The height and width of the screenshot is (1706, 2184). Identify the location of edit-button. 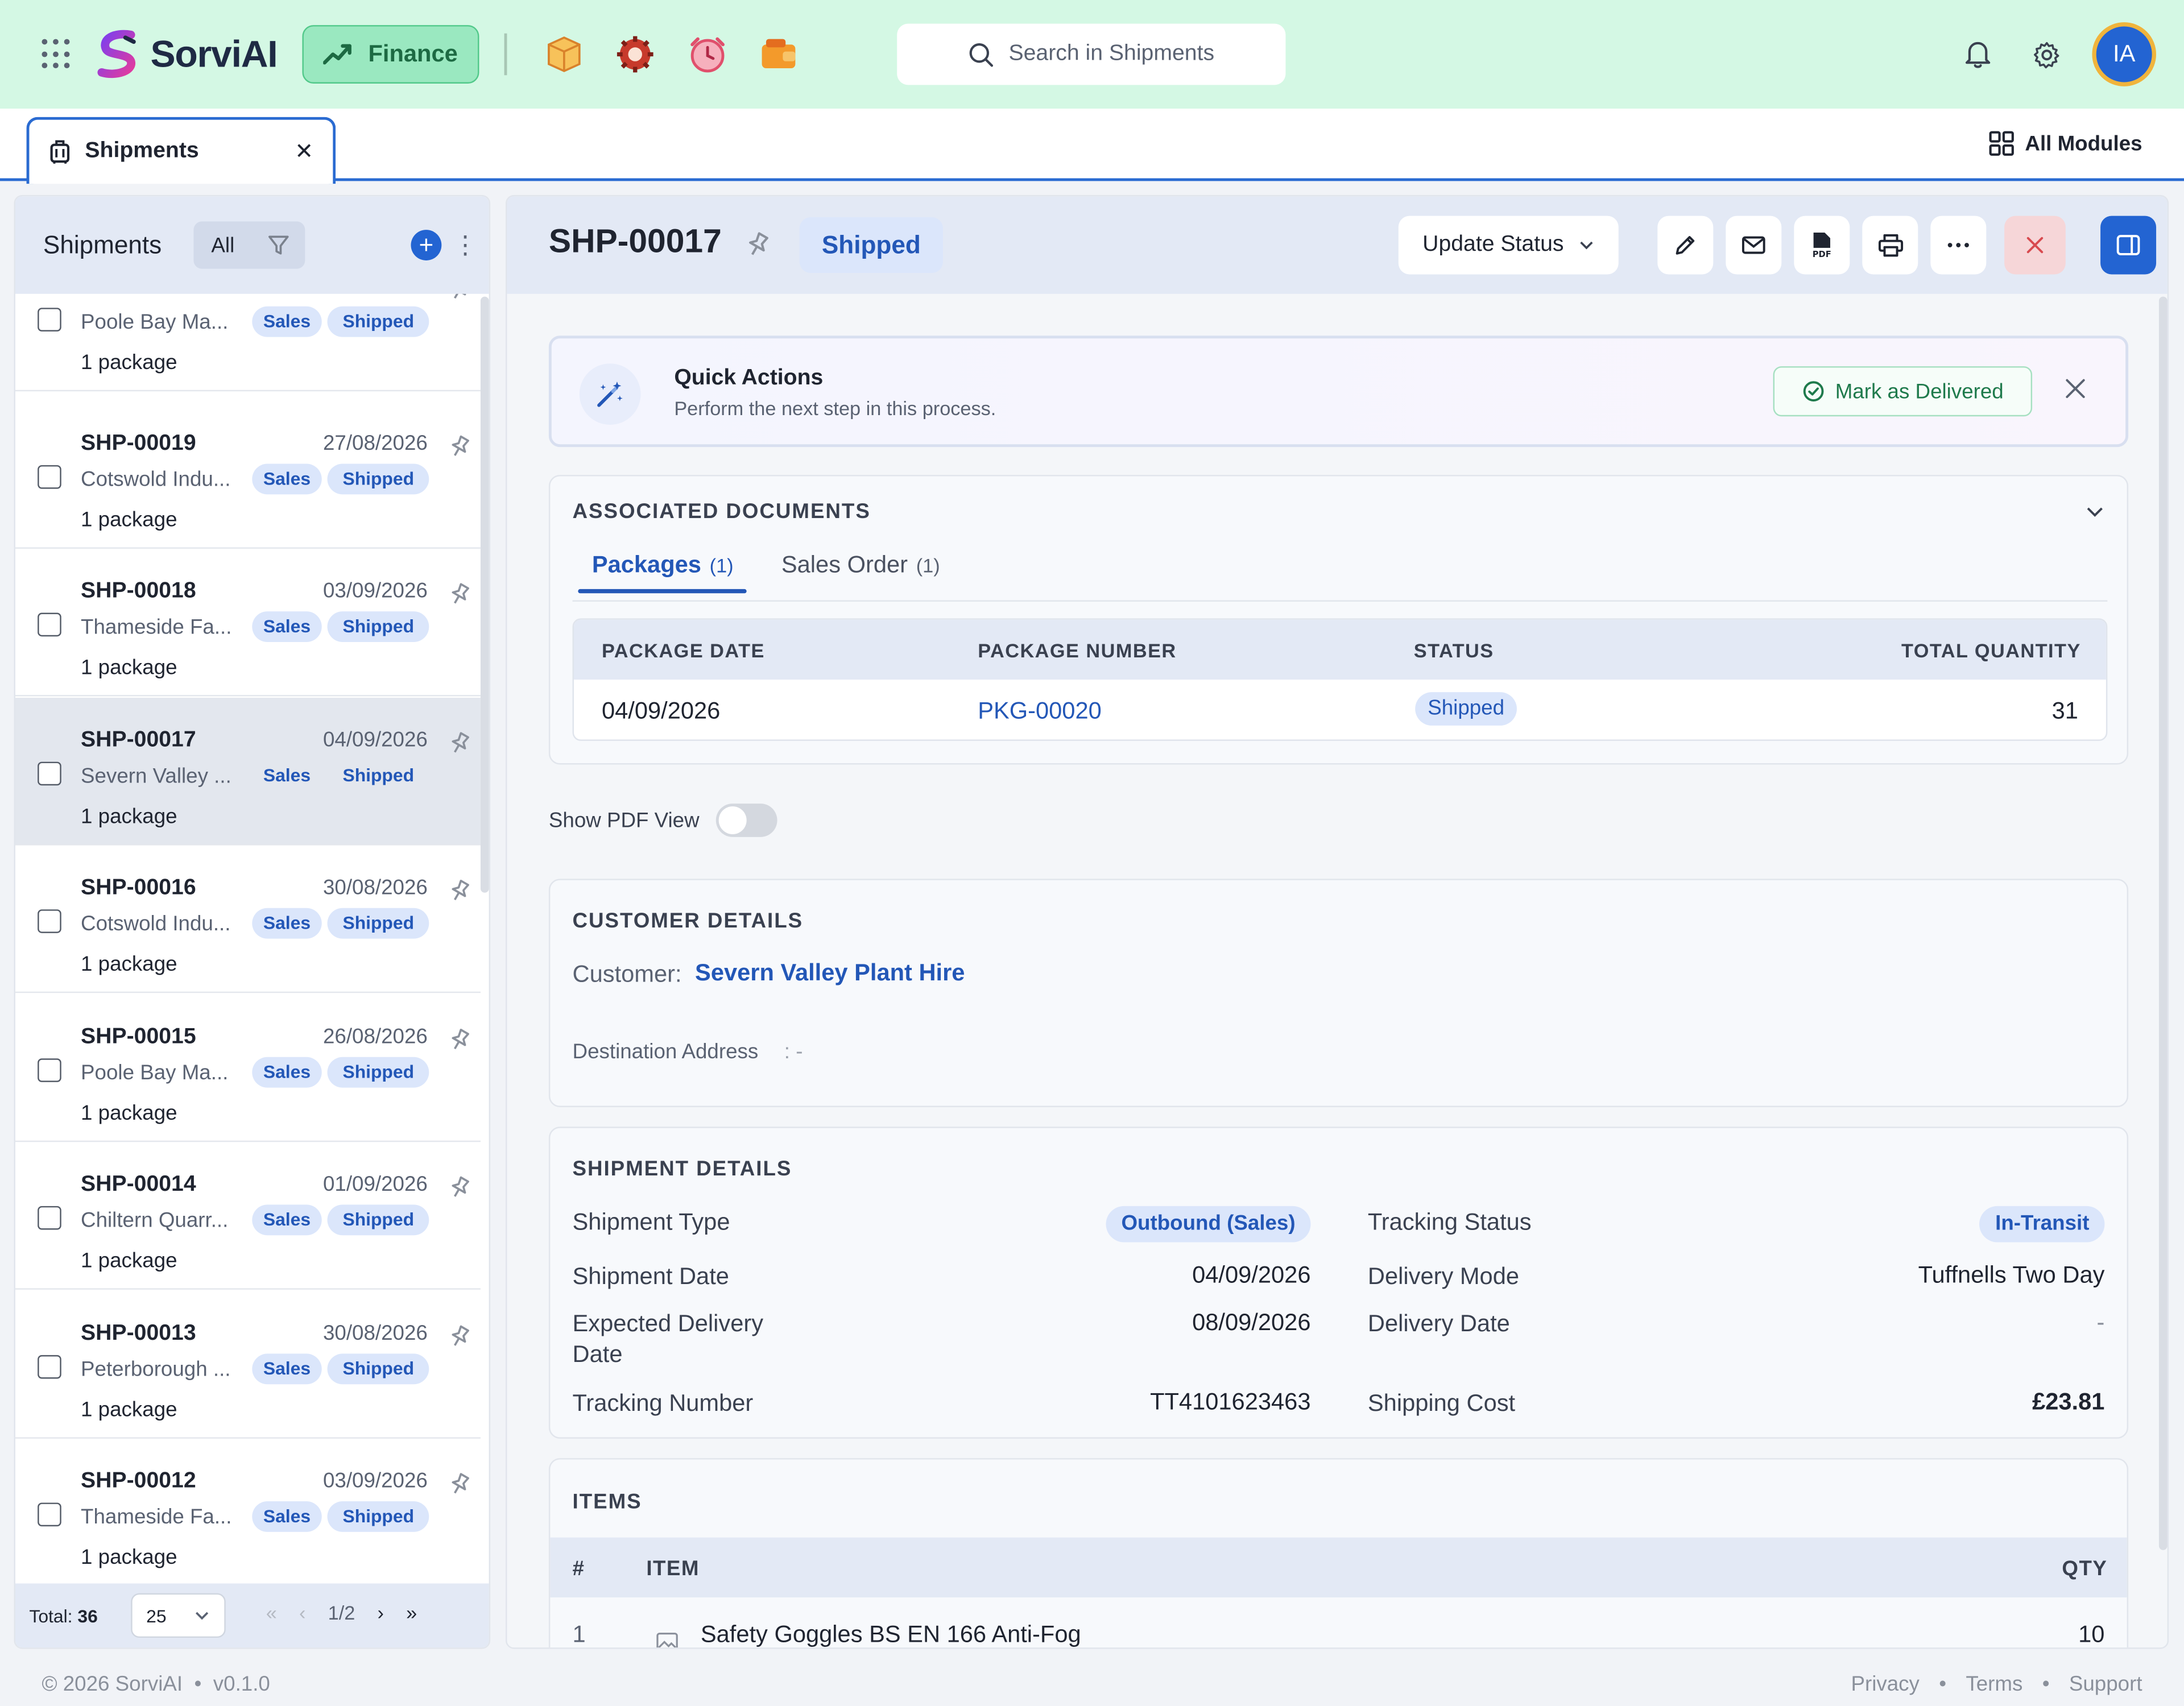
(1685, 245).